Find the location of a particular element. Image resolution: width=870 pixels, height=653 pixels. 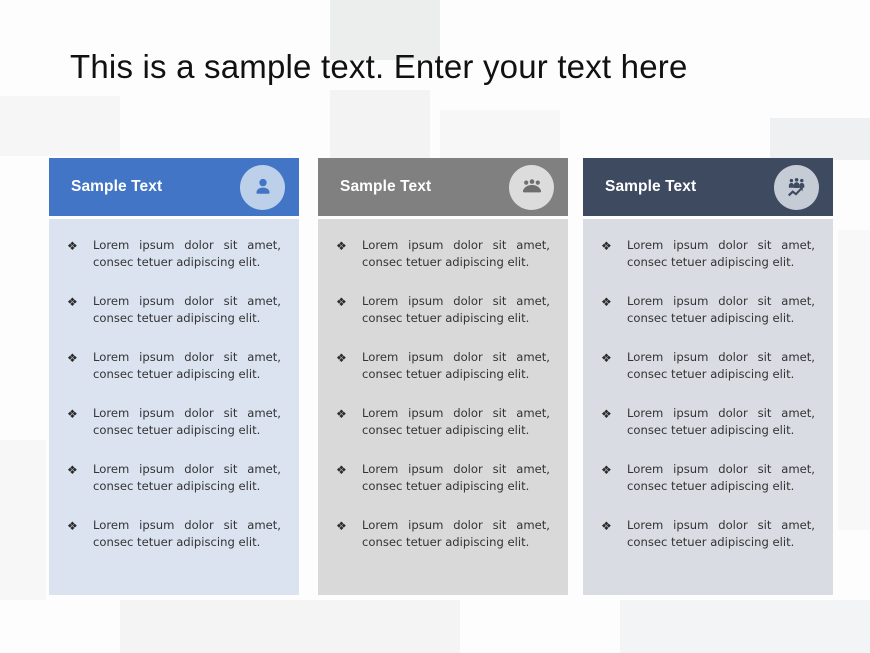

person-icon is located at coordinates (262, 187).